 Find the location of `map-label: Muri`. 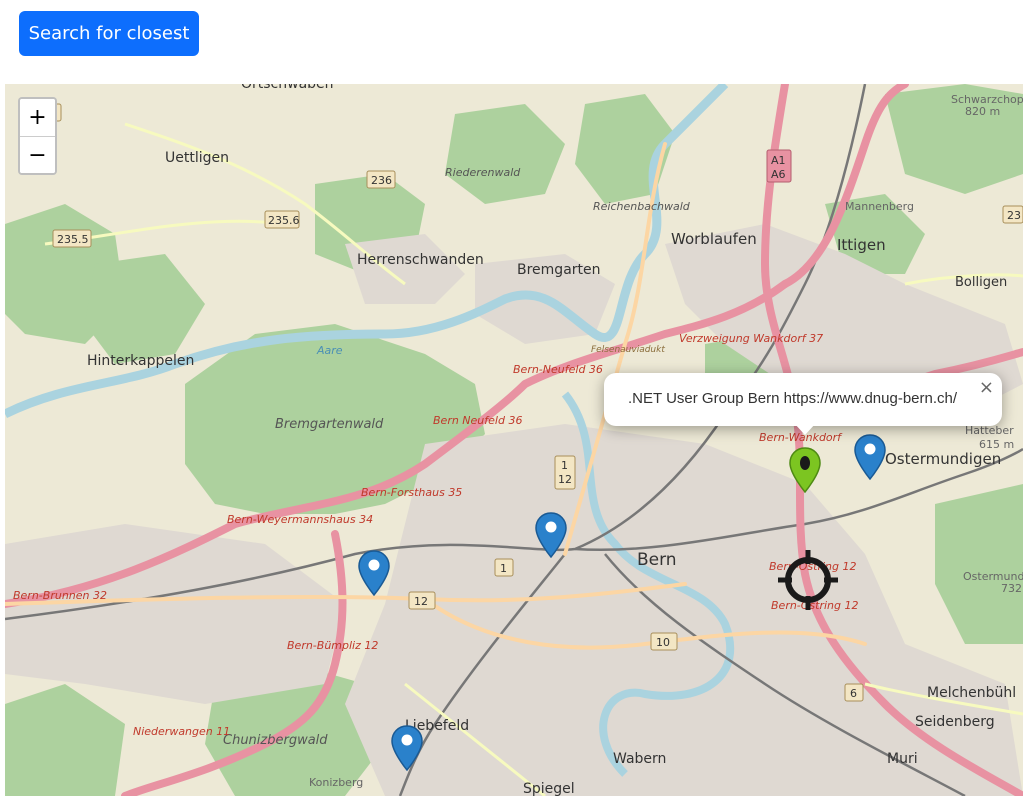

map-label: Muri is located at coordinates (902, 759).